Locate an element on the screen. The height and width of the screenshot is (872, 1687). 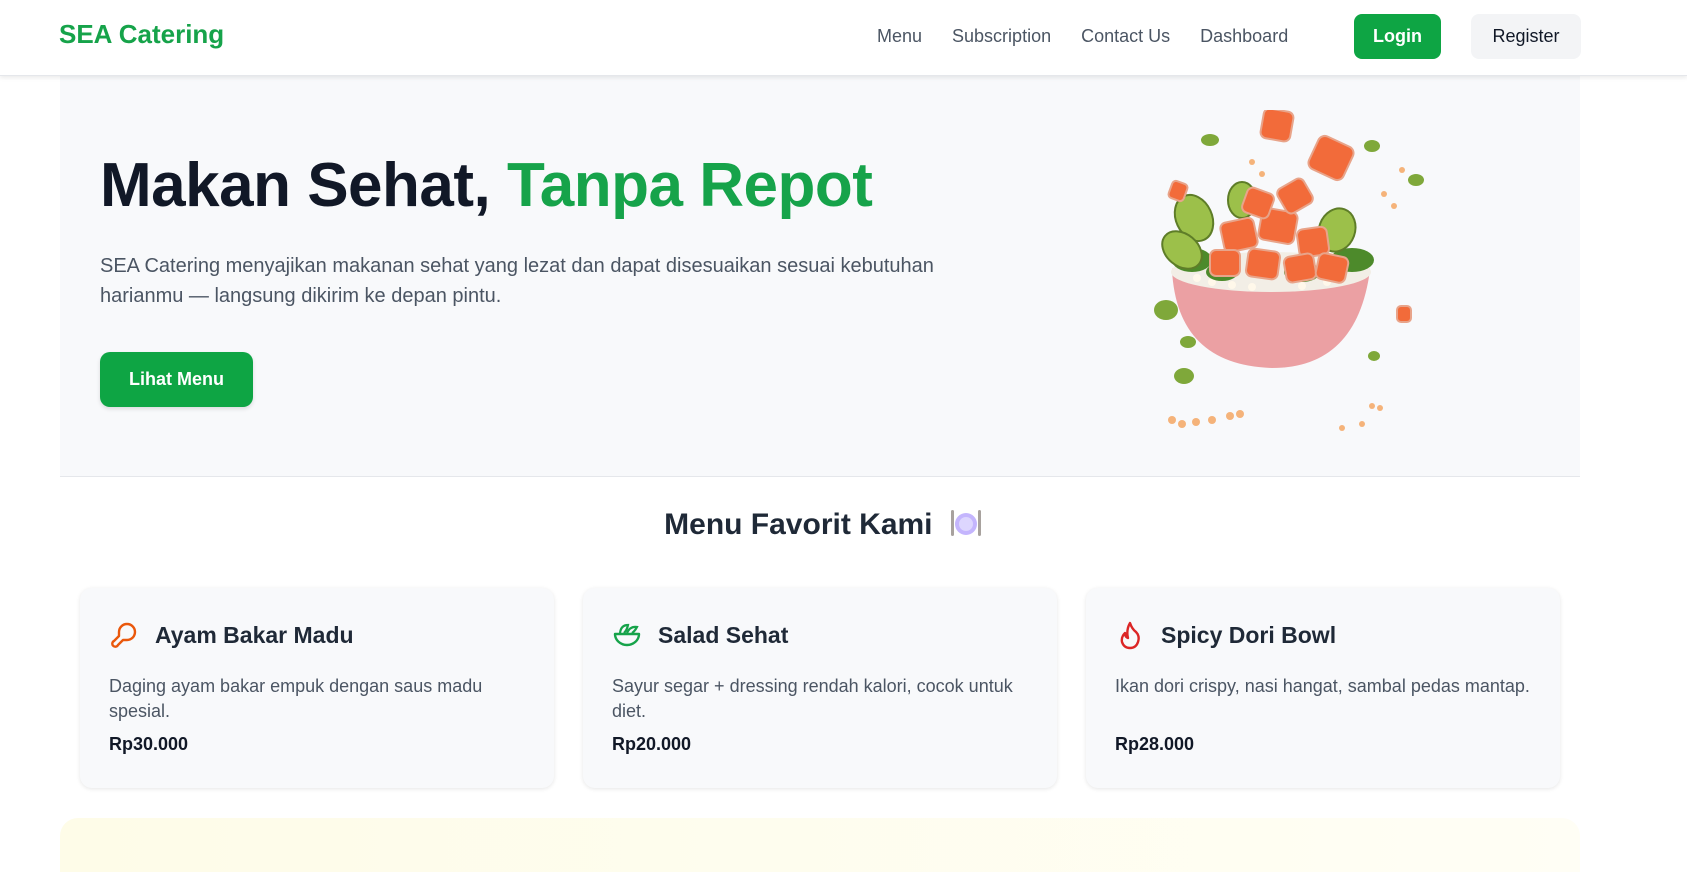
menu-card-price: Rp20.000 is located at coordinates (652, 744).